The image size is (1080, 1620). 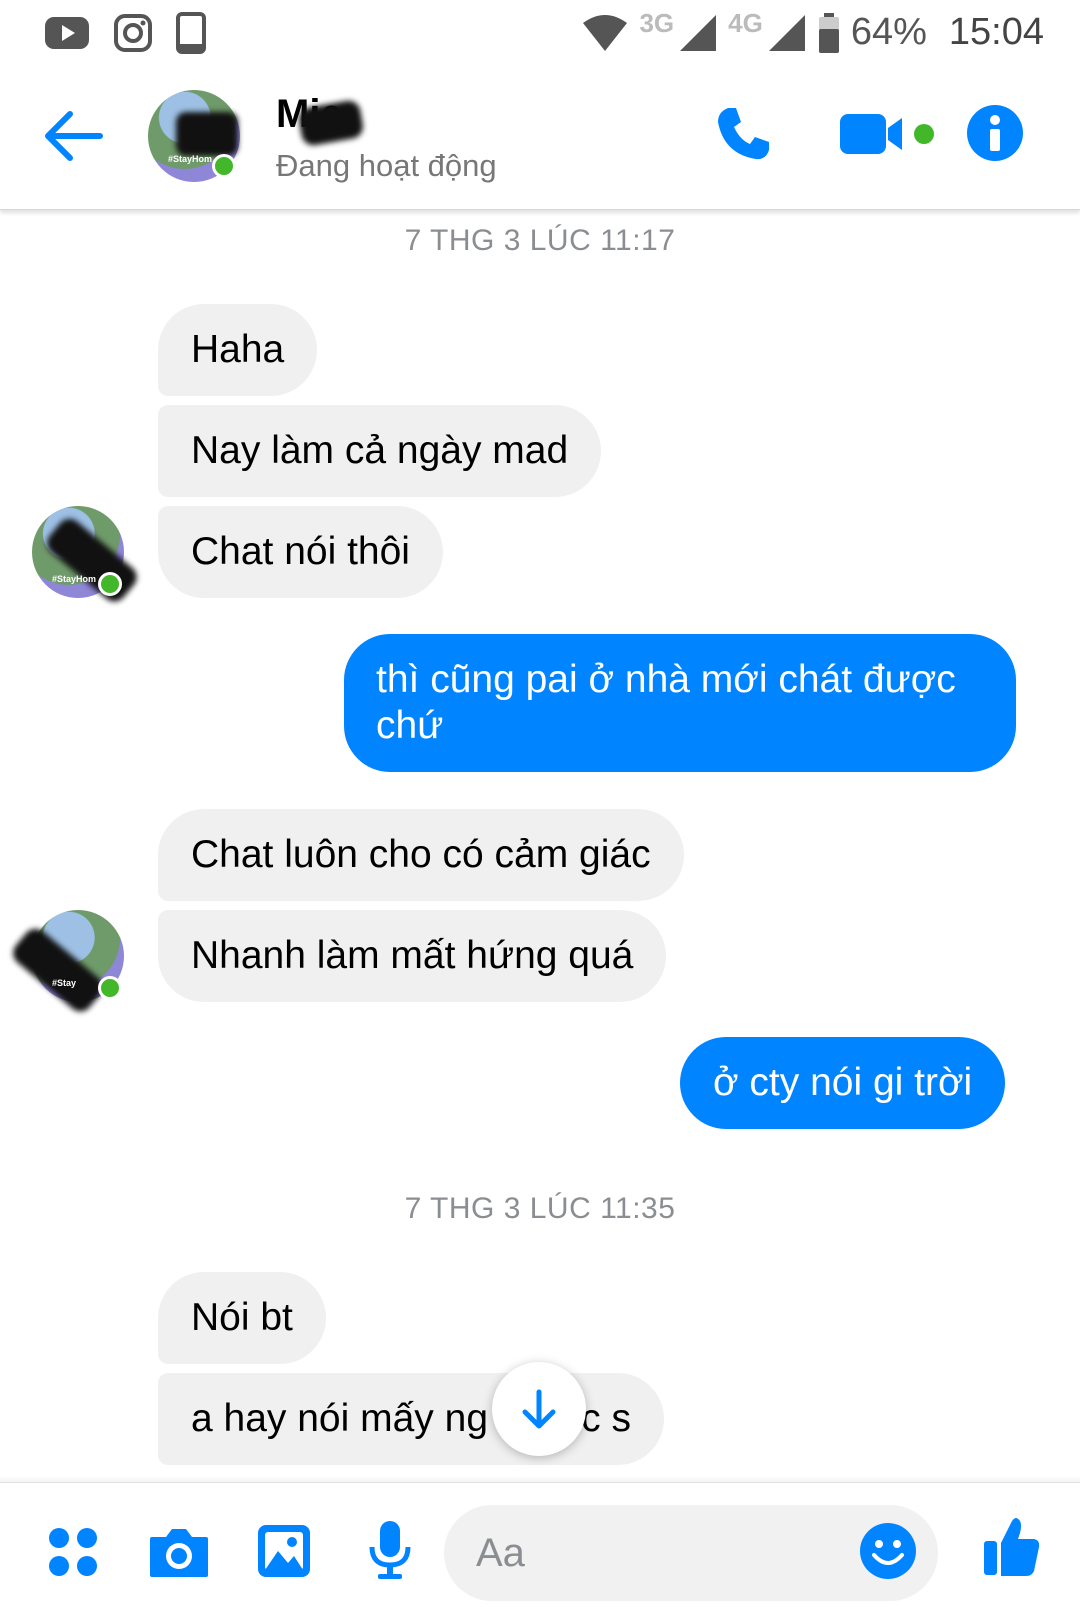 I want to click on timestamp: 7 THG 3 LÚC 11:17, so click(x=540, y=240).